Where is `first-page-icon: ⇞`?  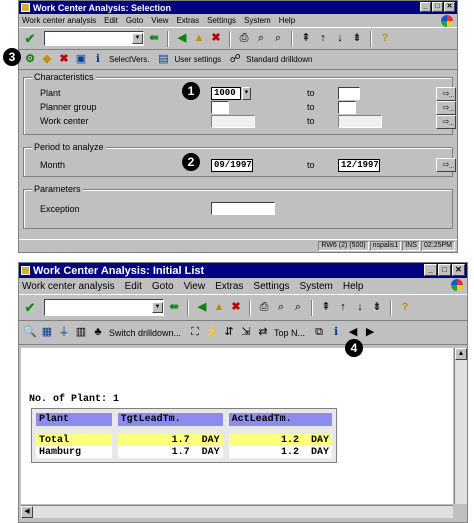 first-page-icon: ⇞ is located at coordinates (326, 308).